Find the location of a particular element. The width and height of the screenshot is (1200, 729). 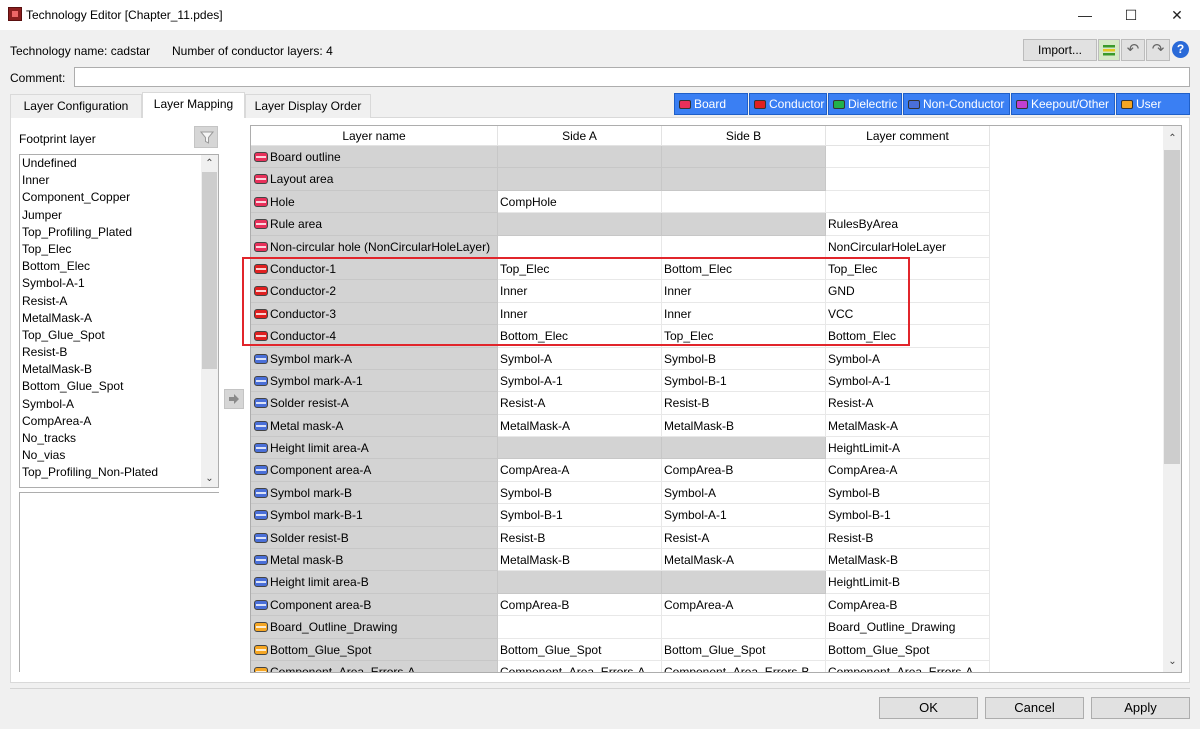

comment-input is located at coordinates (632, 77).